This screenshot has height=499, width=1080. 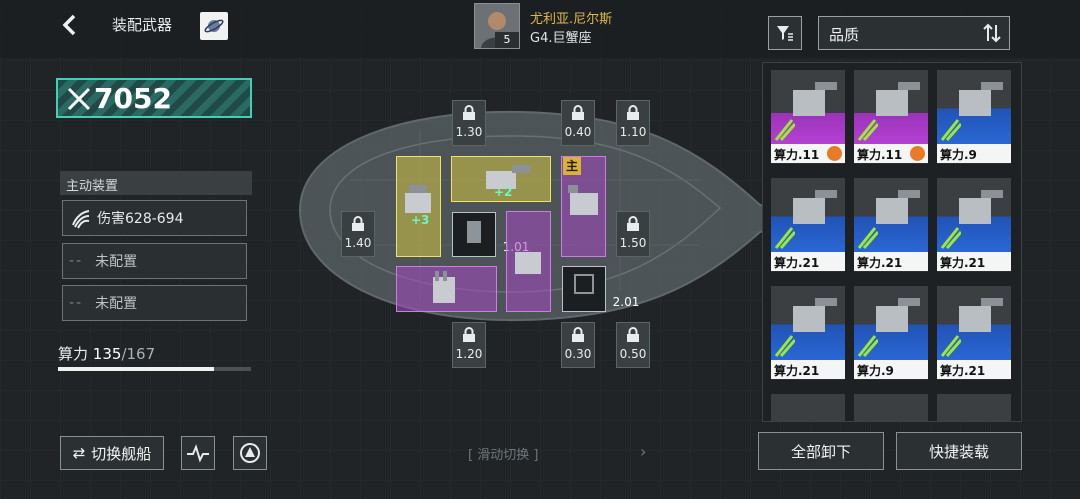 I want to click on sort-label: 品质, so click(x=844, y=35).